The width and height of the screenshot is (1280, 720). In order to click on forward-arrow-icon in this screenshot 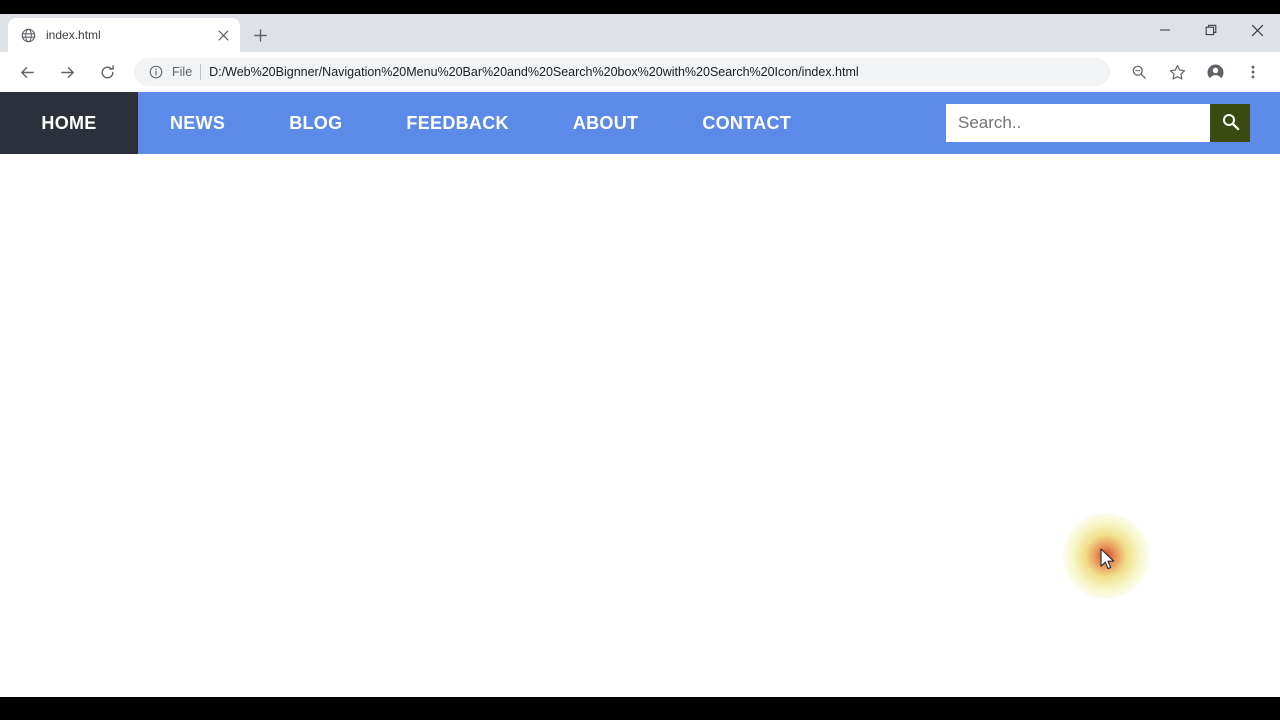, I will do `click(67, 72)`.